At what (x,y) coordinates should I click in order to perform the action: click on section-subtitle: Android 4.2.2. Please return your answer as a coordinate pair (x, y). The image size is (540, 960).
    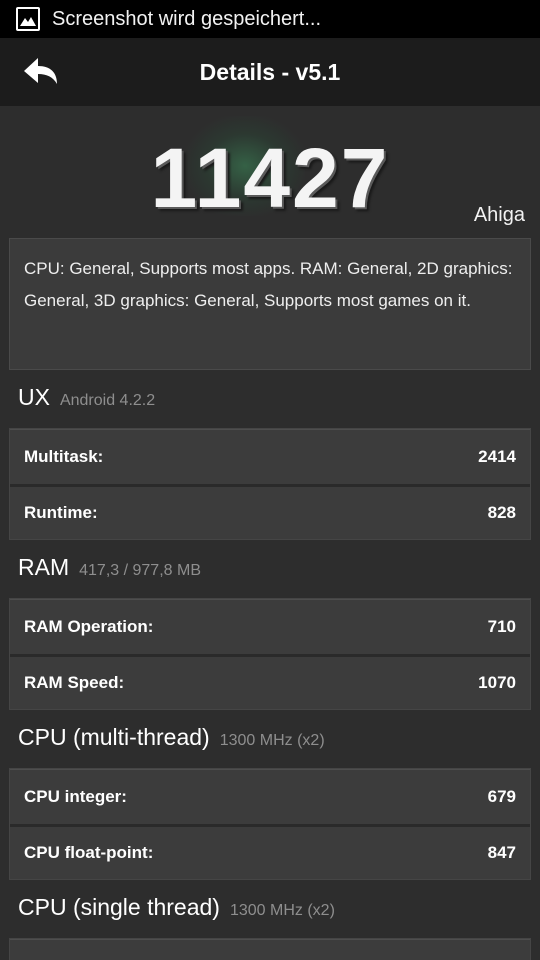
    Looking at the image, I should click on (107, 400).